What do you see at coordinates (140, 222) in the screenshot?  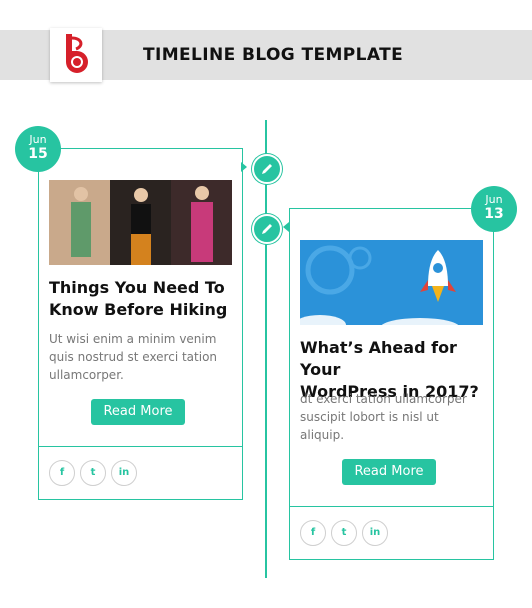 I see `post-image-fashion` at bounding box center [140, 222].